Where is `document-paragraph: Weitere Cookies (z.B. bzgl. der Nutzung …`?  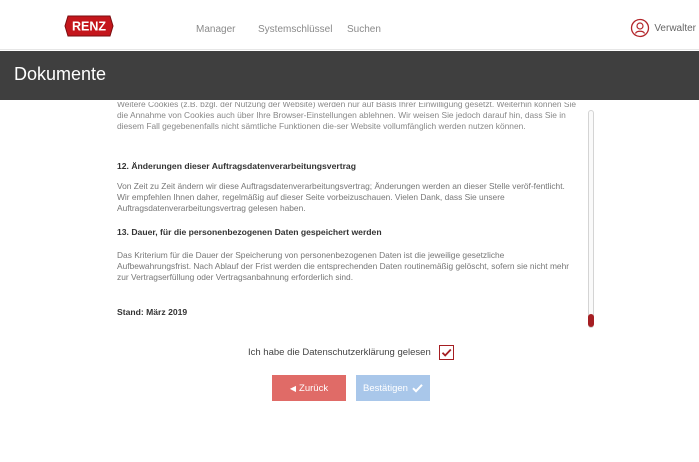
document-paragraph: Weitere Cookies (z.B. bzgl. der Nutzung … is located at coordinates (346, 116).